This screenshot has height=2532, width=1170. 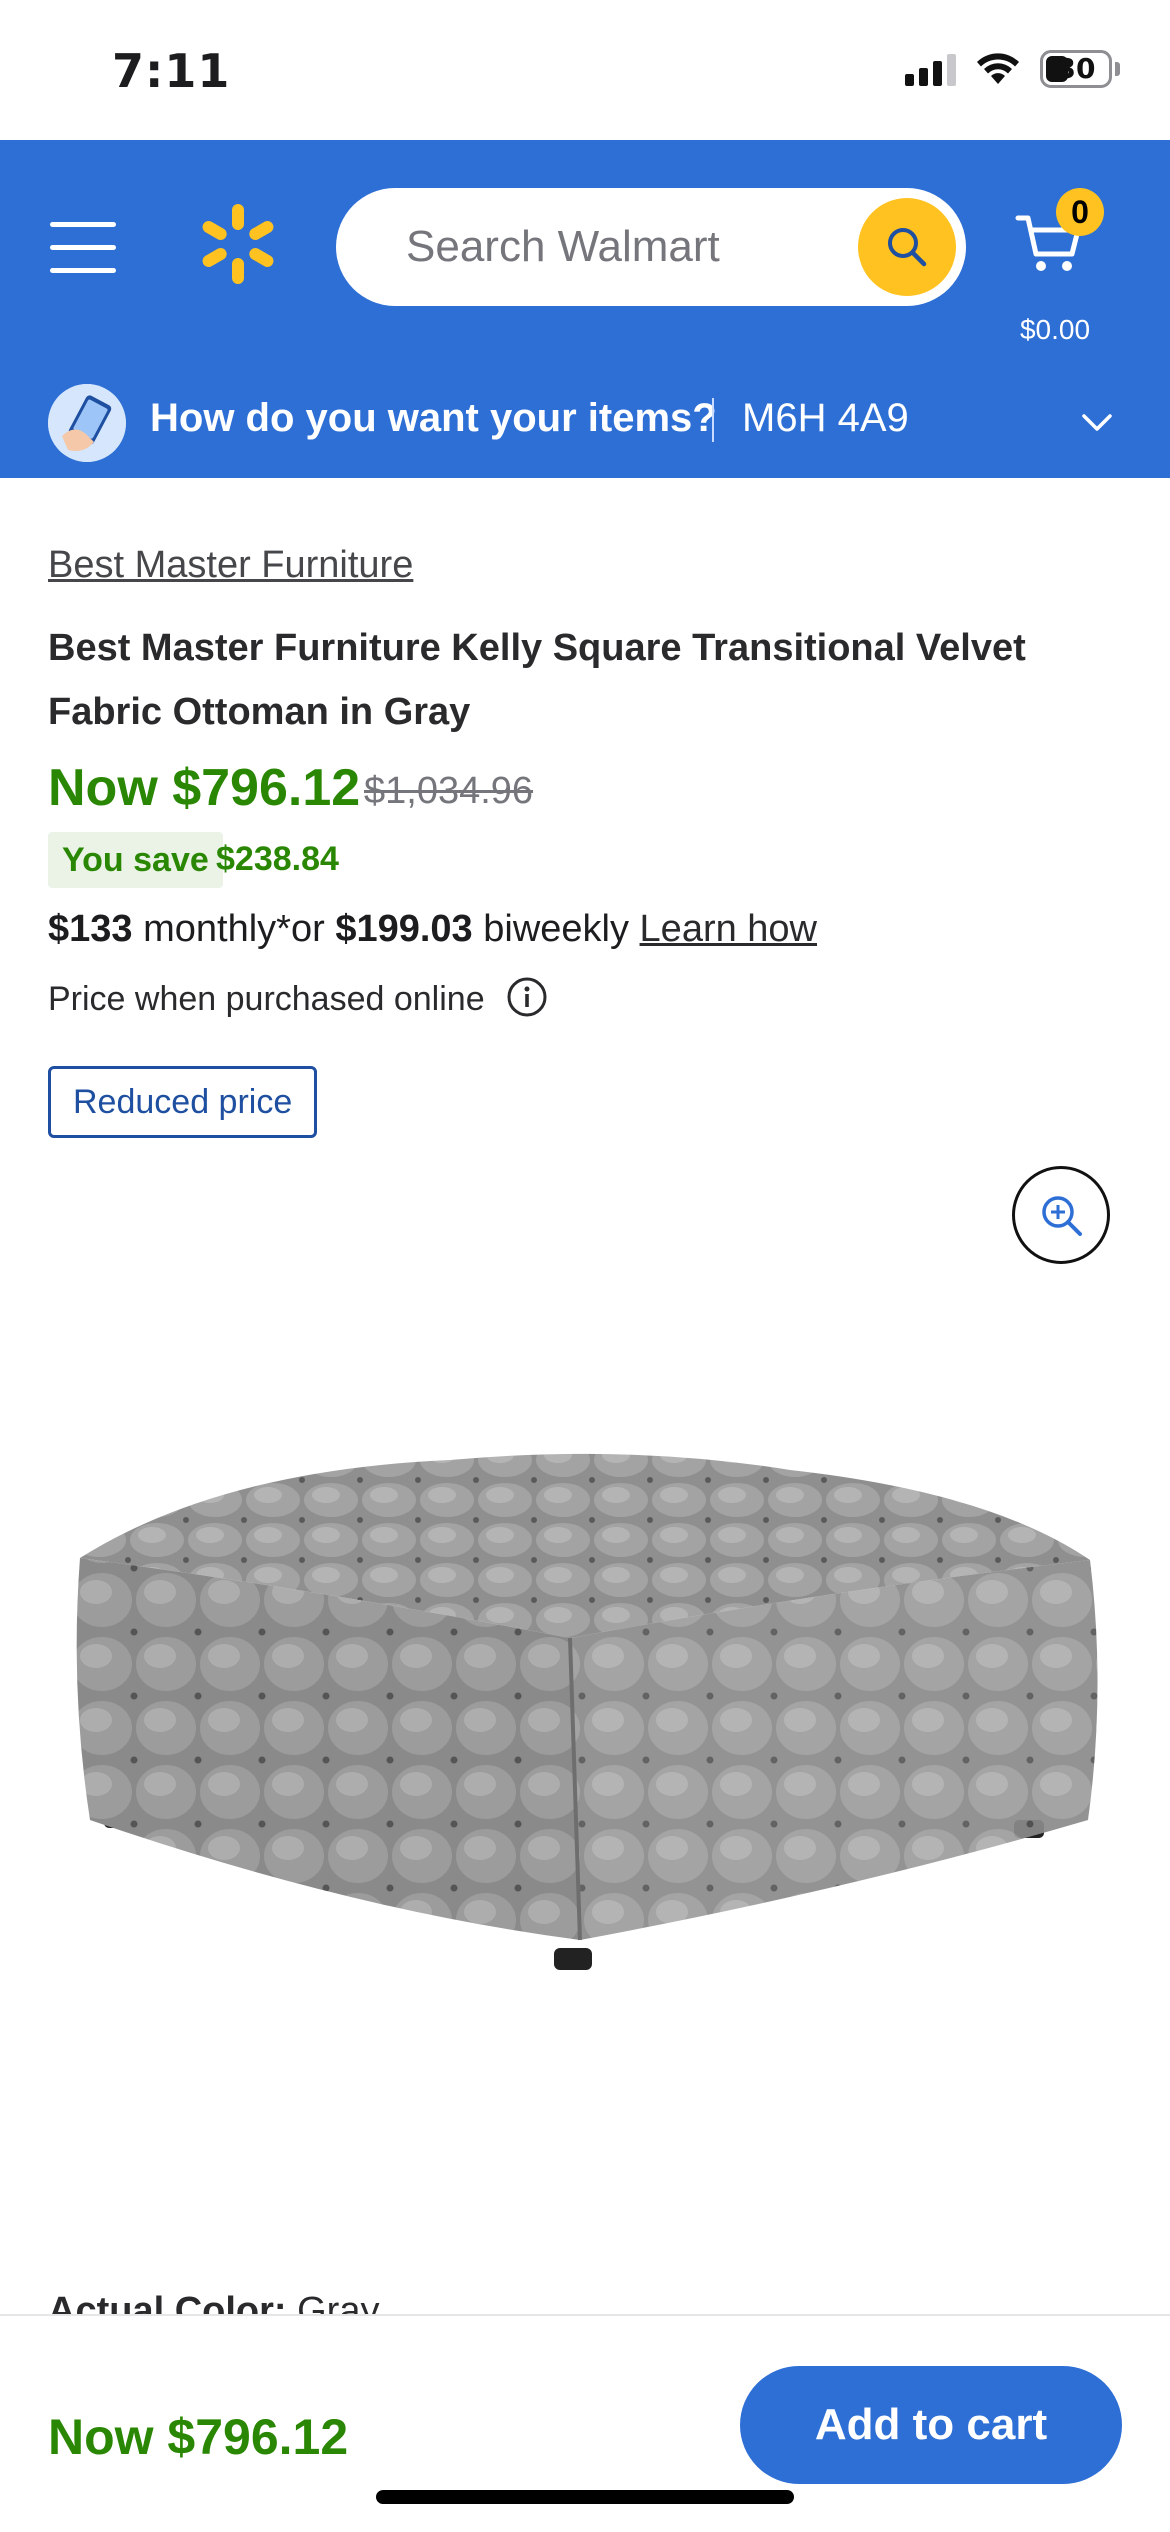 I want to click on menu-icon, so click(x=83, y=249).